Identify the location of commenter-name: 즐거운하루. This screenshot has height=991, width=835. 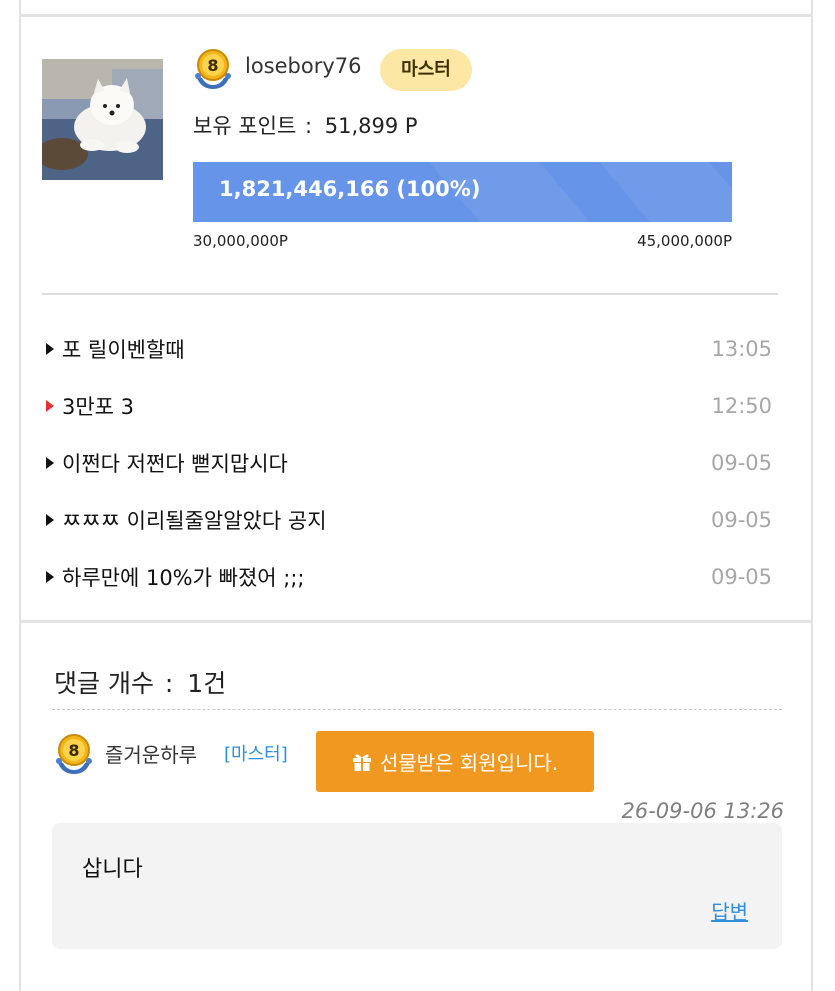
(151, 753).